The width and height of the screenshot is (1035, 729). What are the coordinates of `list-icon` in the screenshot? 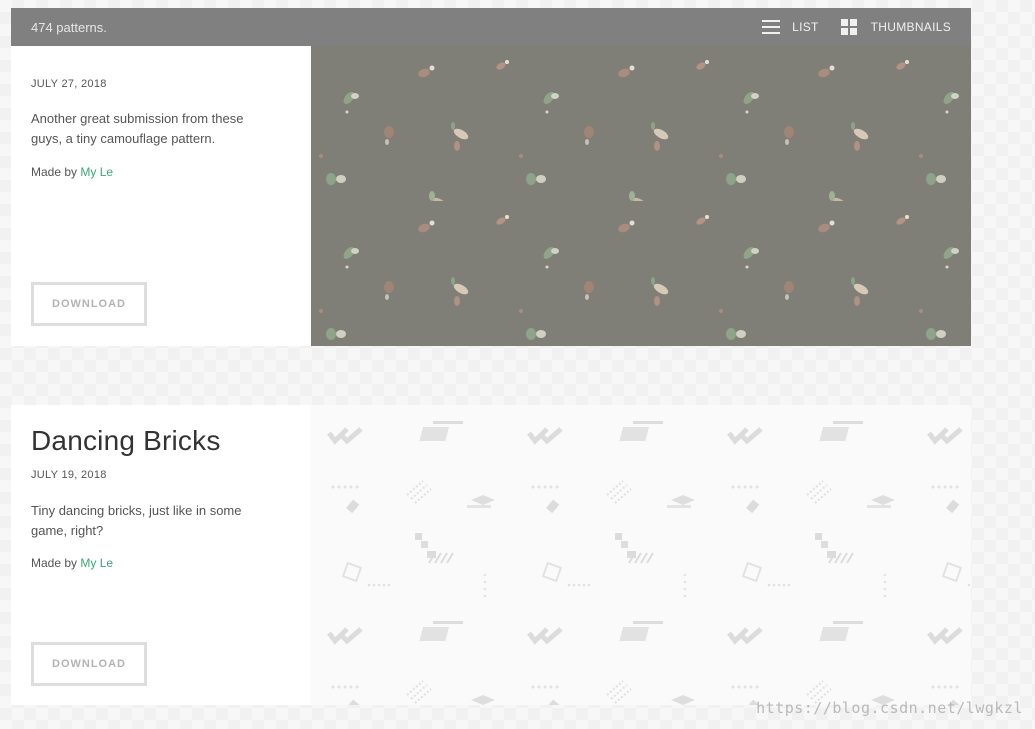 It's located at (771, 27).